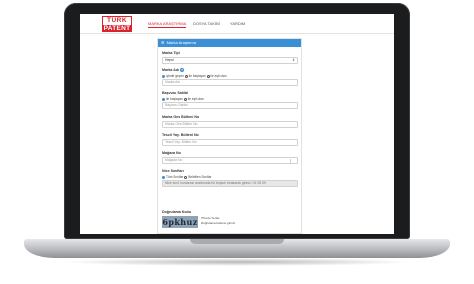 The width and height of the screenshot is (474, 284). Describe the element at coordinates (171, 153) in the screenshot. I see `niche-label: Mağaza No` at that location.